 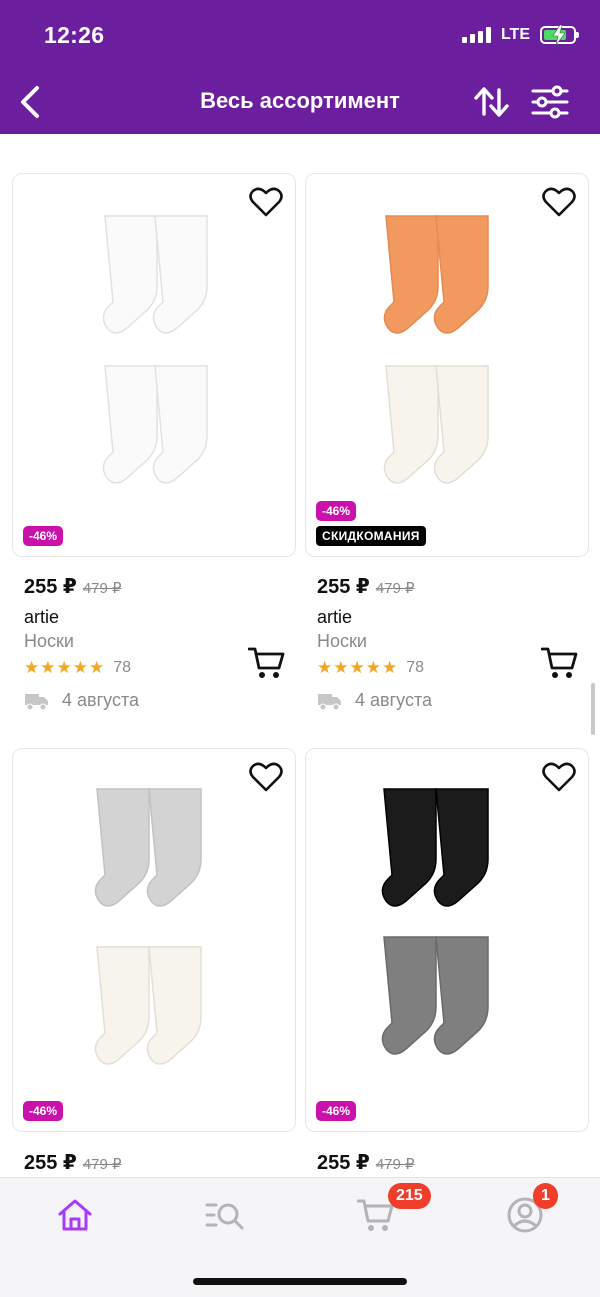 I want to click on product-image-black-grey-socks, so click(x=435, y=921).